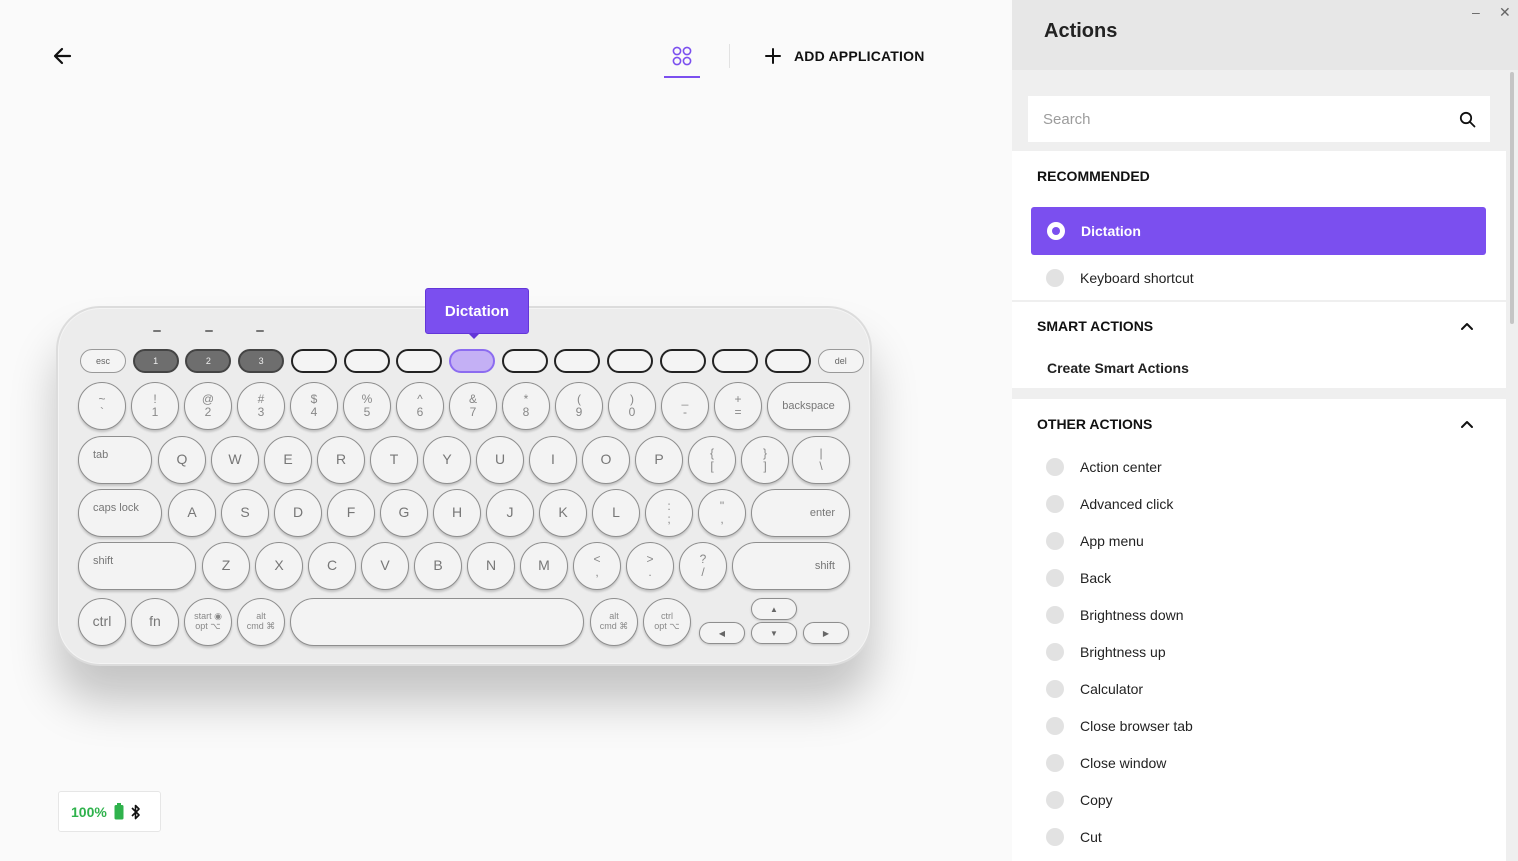 Image resolution: width=1518 pixels, height=861 pixels. What do you see at coordinates (682, 59) in the screenshot?
I see `all-applications-tab` at bounding box center [682, 59].